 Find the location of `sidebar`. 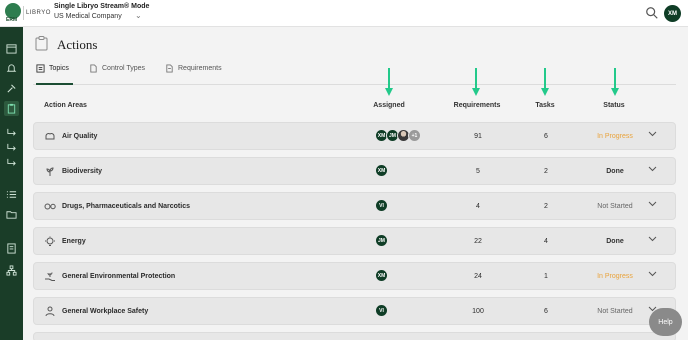

sidebar is located at coordinates (11, 183).